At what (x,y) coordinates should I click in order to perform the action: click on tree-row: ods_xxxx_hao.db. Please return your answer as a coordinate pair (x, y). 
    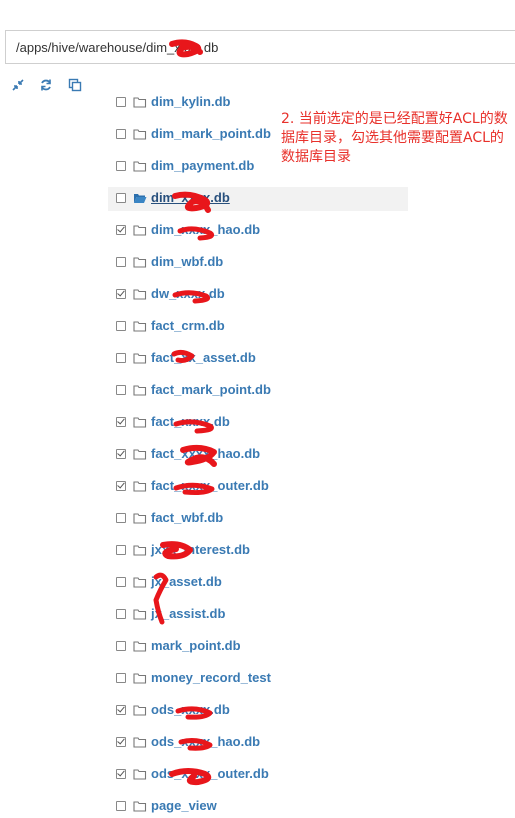
    Looking at the image, I should click on (258, 743).